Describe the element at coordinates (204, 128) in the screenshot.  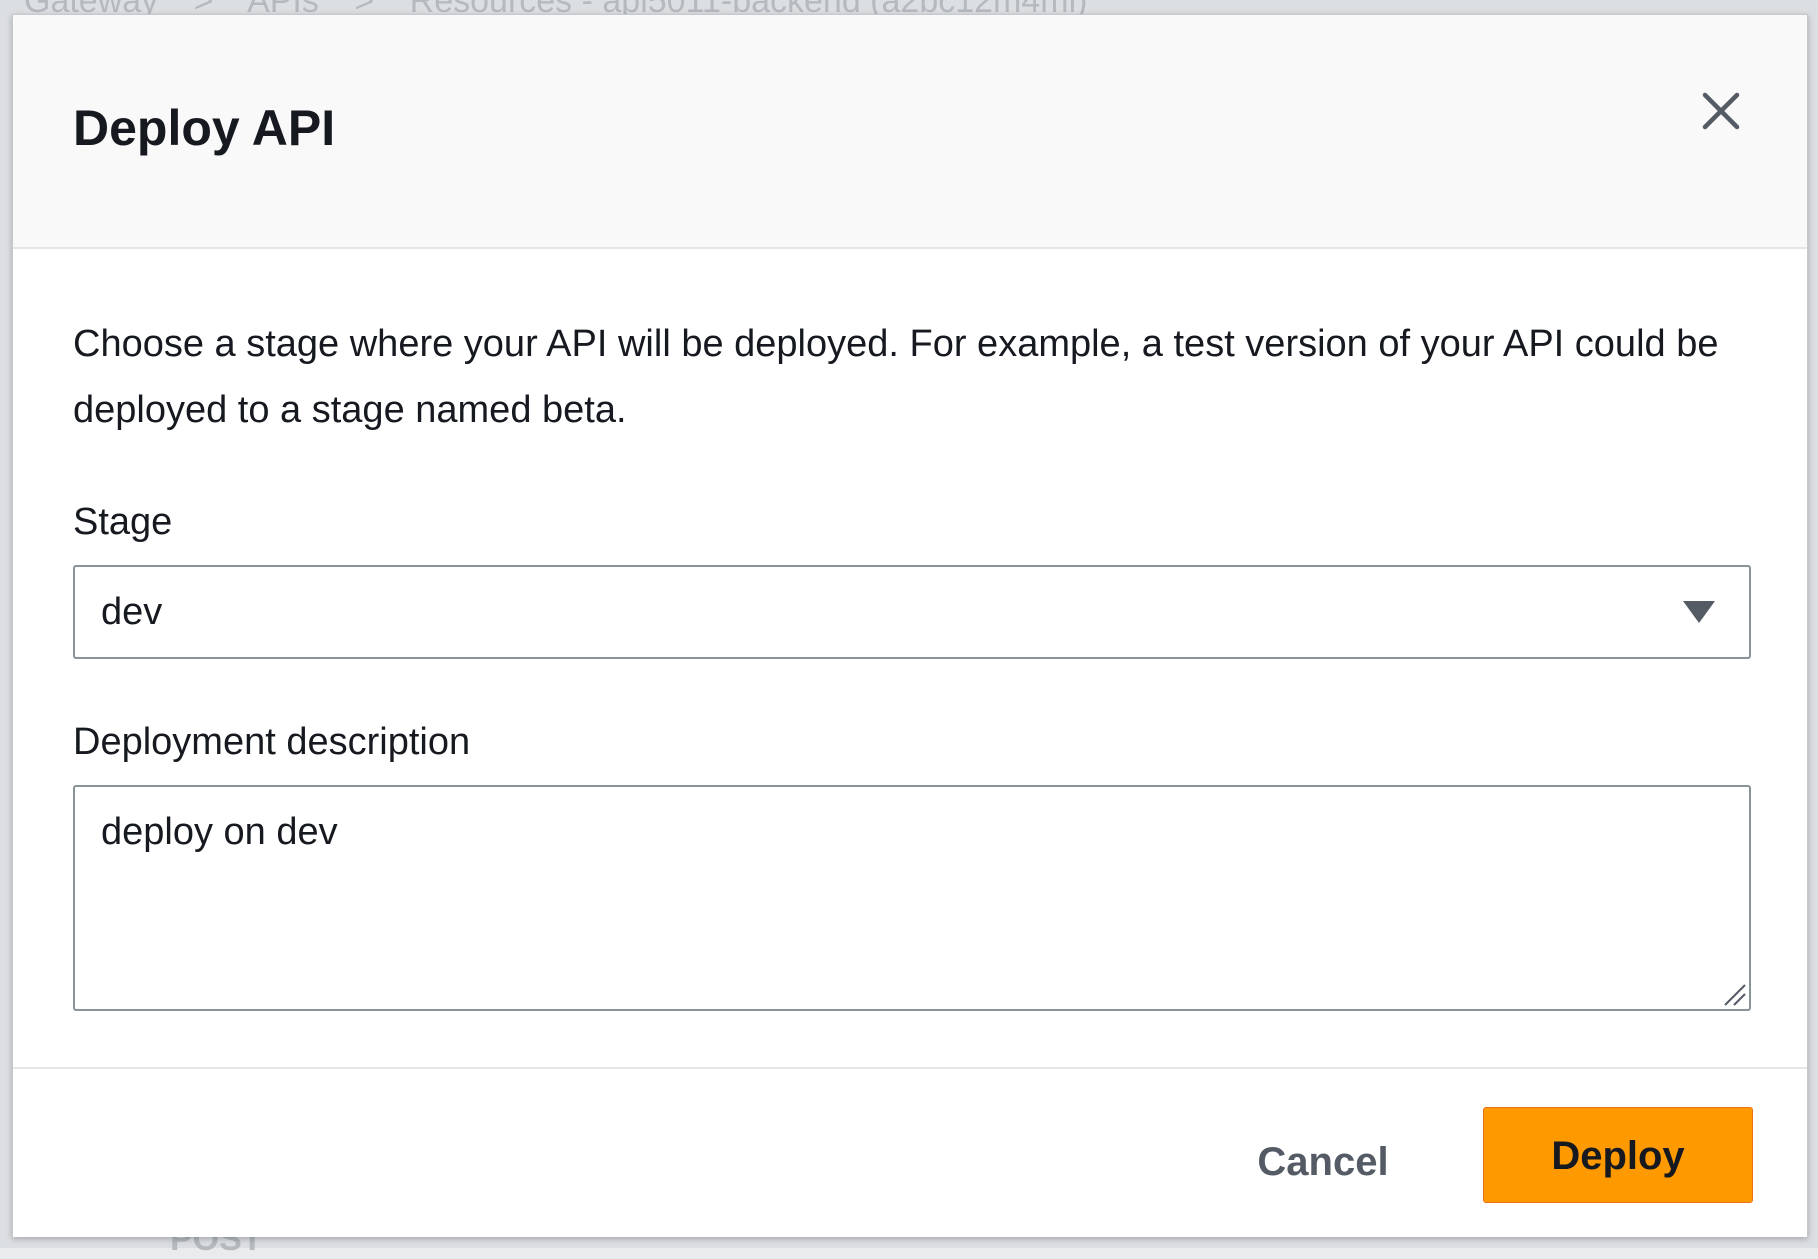
I see `modal-title: Deploy API` at that location.